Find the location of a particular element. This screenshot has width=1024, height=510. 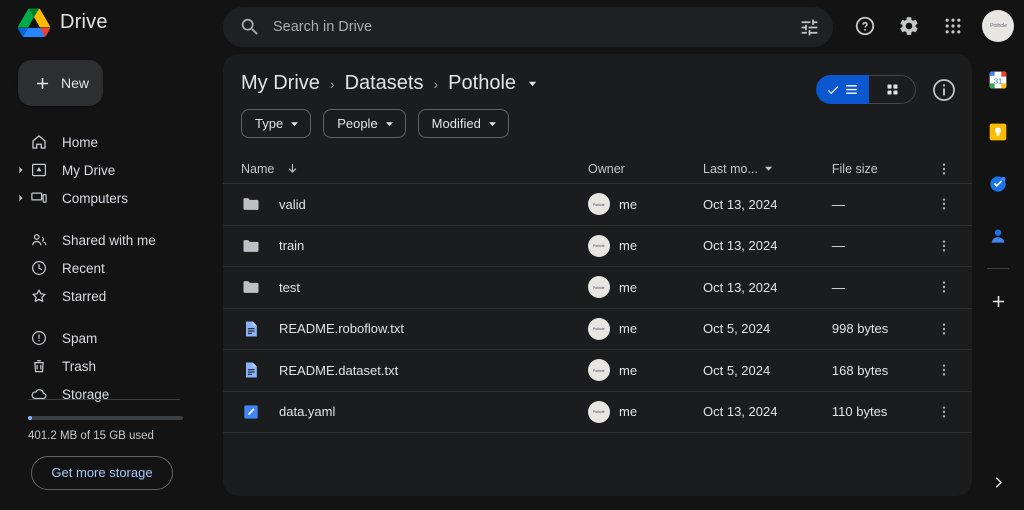

nav-divider-gap is located at coordinates (107, 317).